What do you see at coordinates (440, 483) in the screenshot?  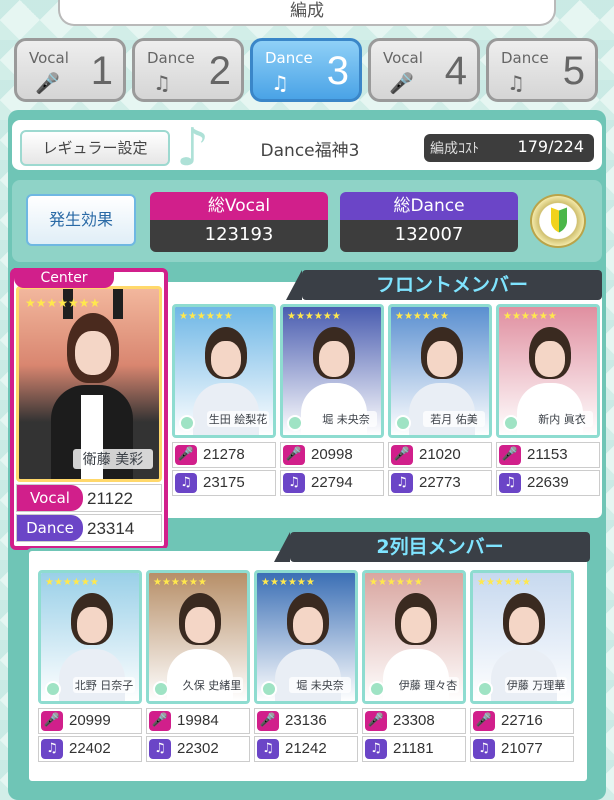 I see `member-dance-row: ♫ 22773` at bounding box center [440, 483].